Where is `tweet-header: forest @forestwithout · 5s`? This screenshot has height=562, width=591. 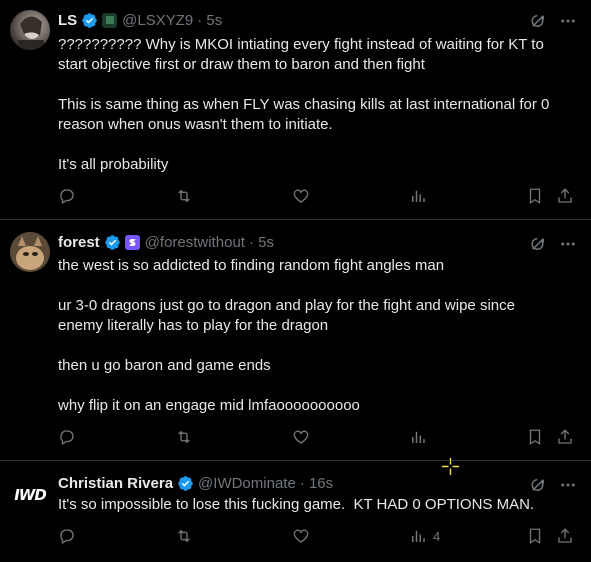
tweet-header: forest @forestwithout · 5s is located at coordinates (166, 242).